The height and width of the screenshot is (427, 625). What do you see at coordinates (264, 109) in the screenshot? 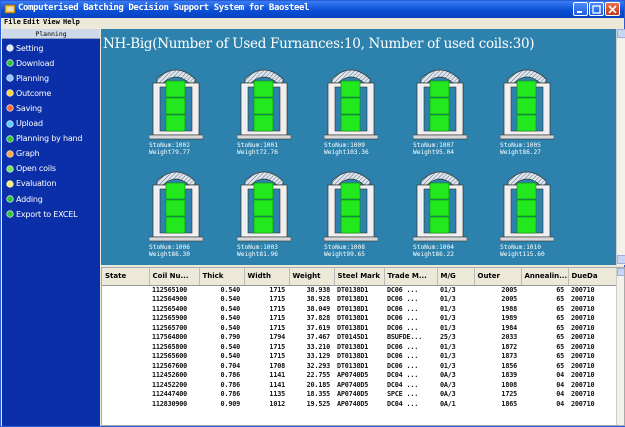
I see `furnace: StoNum:1001 Weight72.76` at bounding box center [264, 109].